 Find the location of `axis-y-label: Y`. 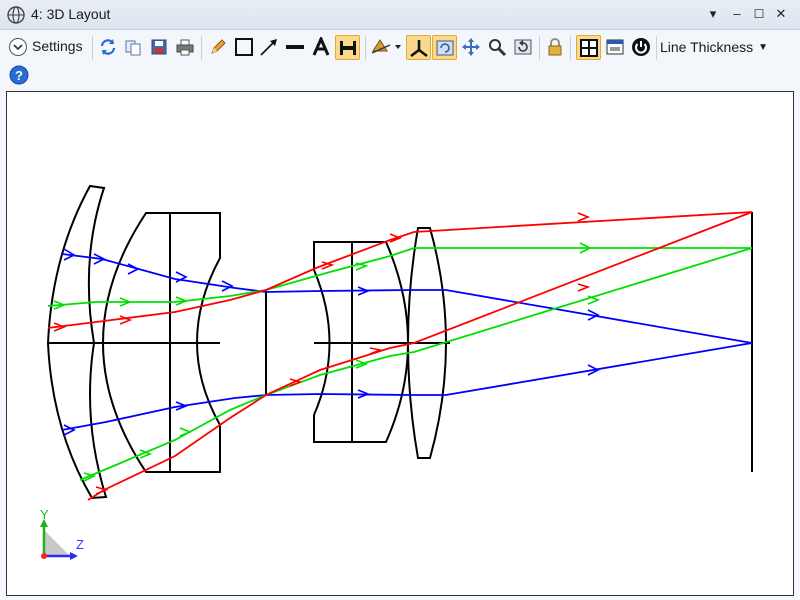

axis-y-label: Y is located at coordinates (44, 514).